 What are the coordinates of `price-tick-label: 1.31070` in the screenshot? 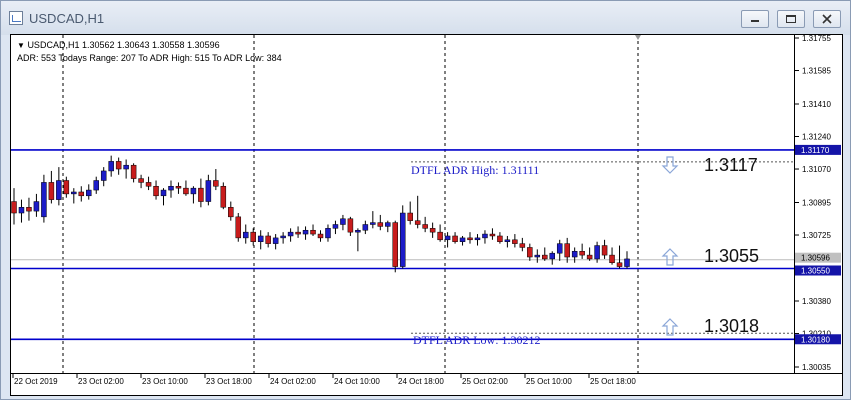 It's located at (816, 169).